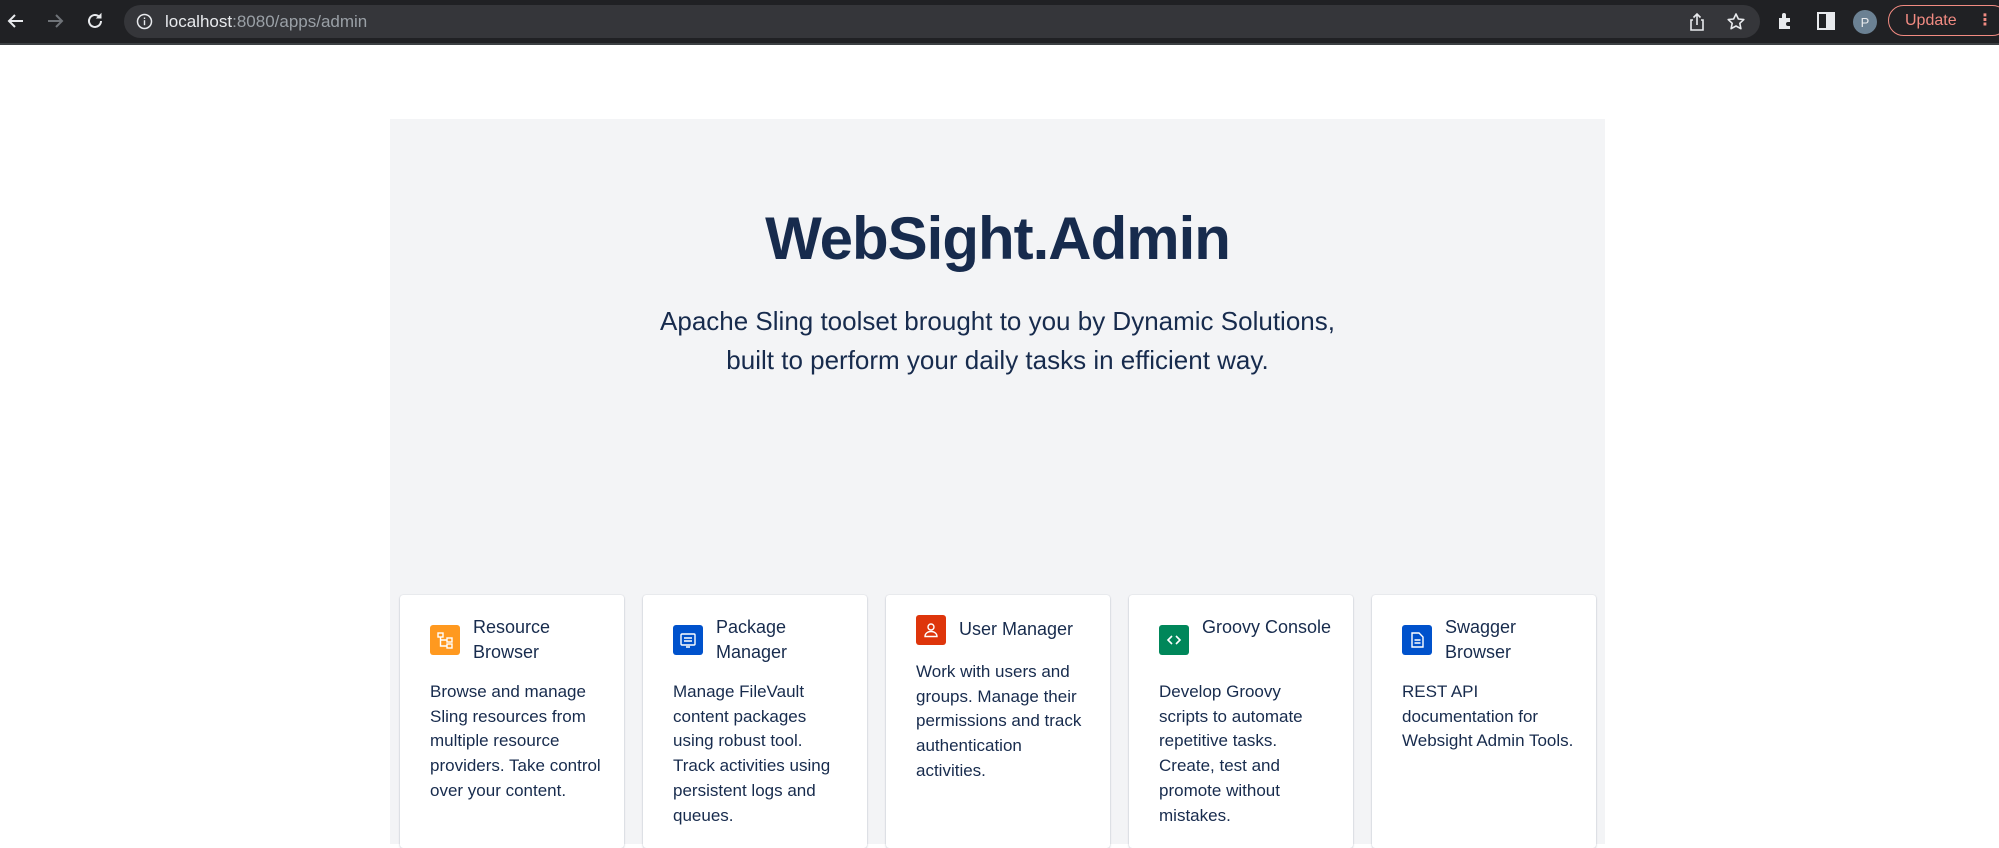 This screenshot has height=848, width=1999. Describe the element at coordinates (1267, 627) in the screenshot. I see `card-title: Groovy Console` at that location.